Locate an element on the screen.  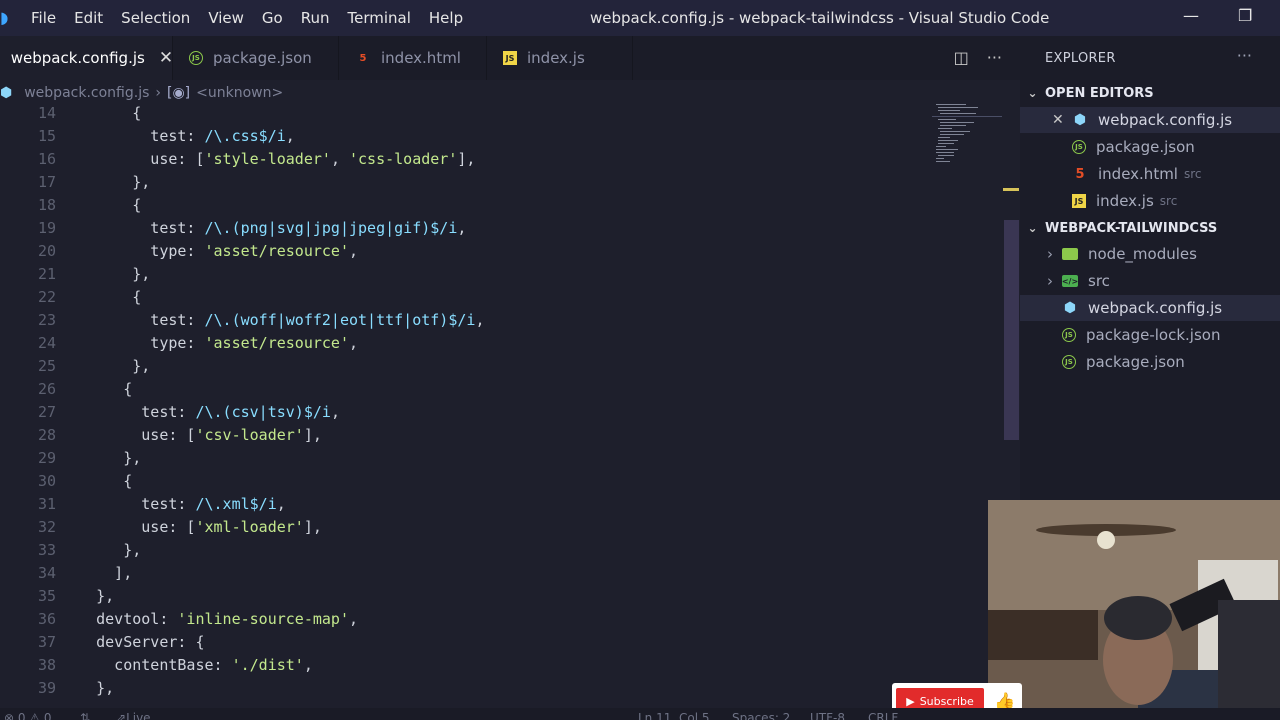
code-line: 17 }, is located at coordinates (500, 182).